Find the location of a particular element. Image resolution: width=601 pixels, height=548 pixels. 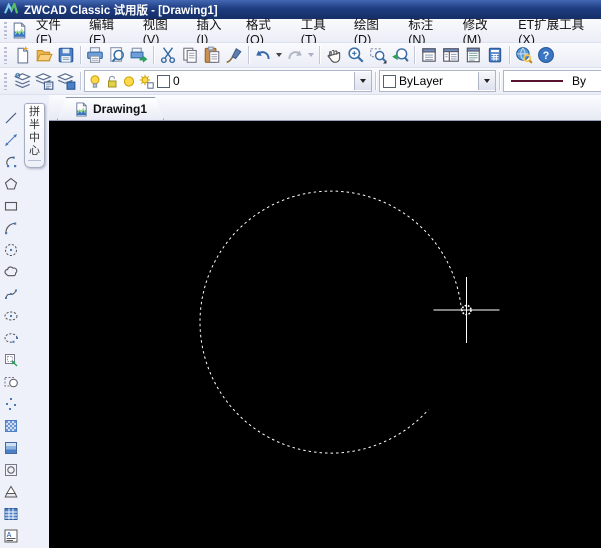

layer-states-manager-icon is located at coordinates (43, 81).